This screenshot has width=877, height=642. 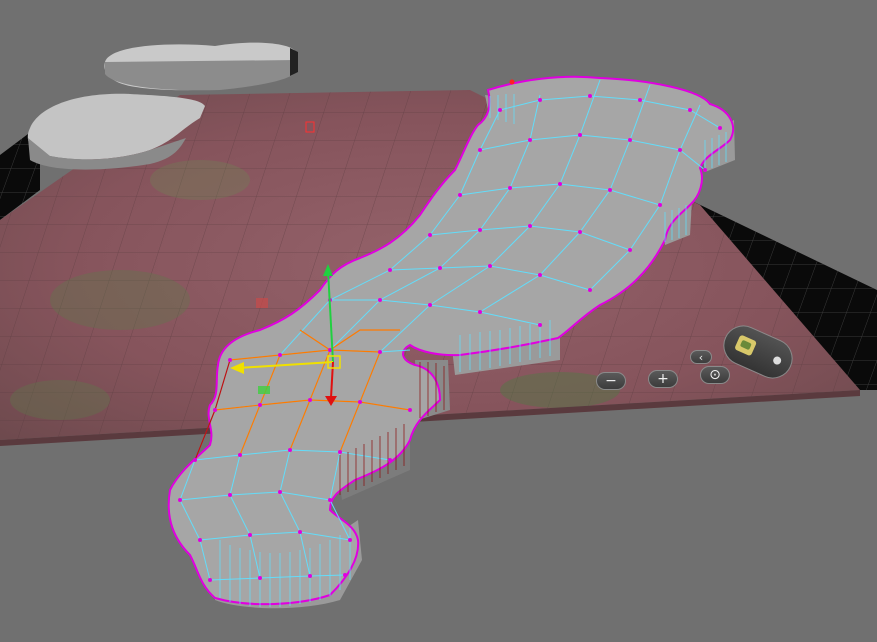 I want to click on rotate-view-button: ‹, so click(x=701, y=357).